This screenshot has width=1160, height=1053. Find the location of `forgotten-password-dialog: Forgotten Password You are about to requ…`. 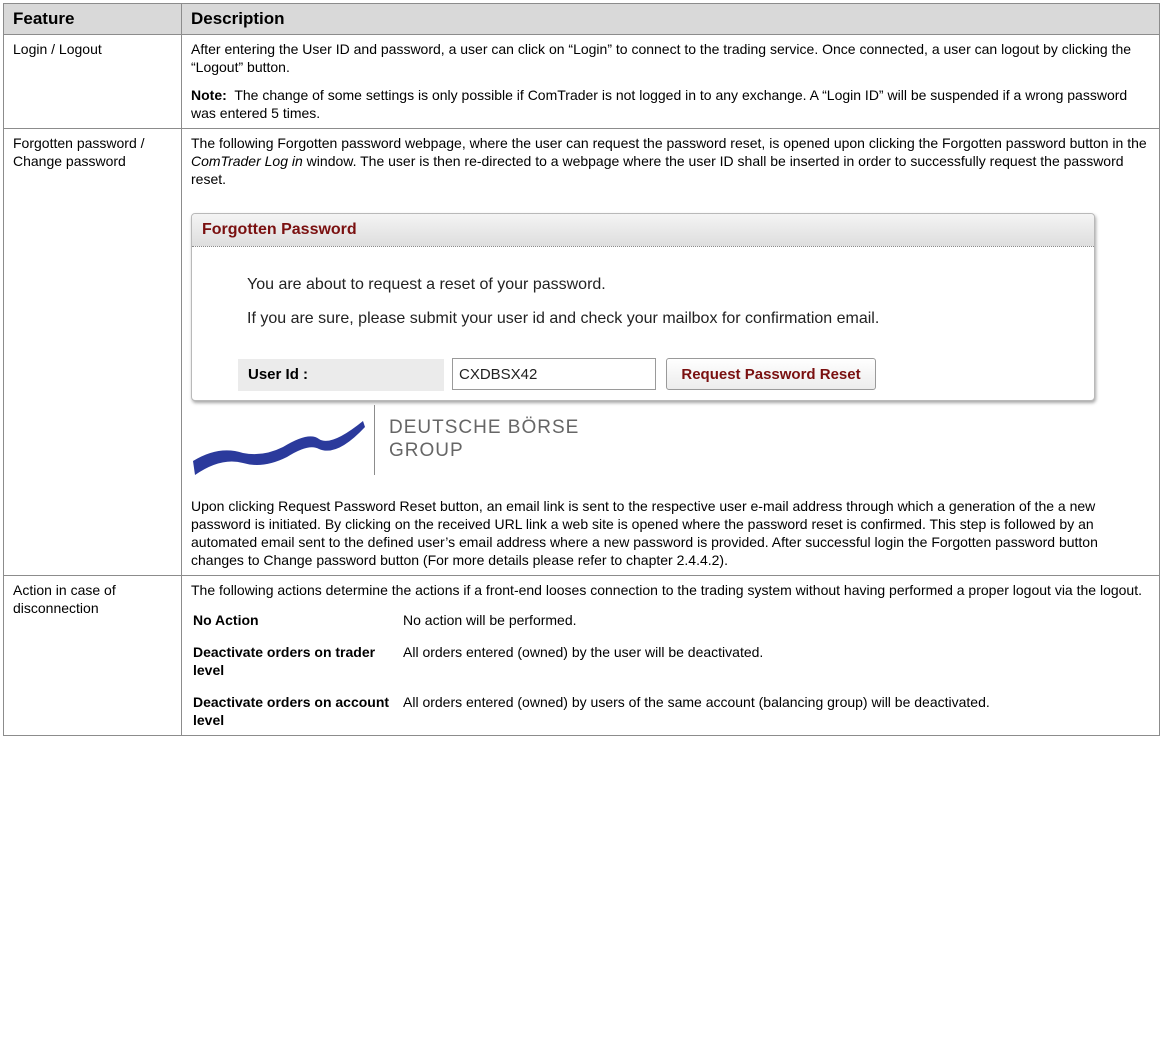

forgotten-password-dialog: Forgotten Password You are about to requ… is located at coordinates (643, 307).